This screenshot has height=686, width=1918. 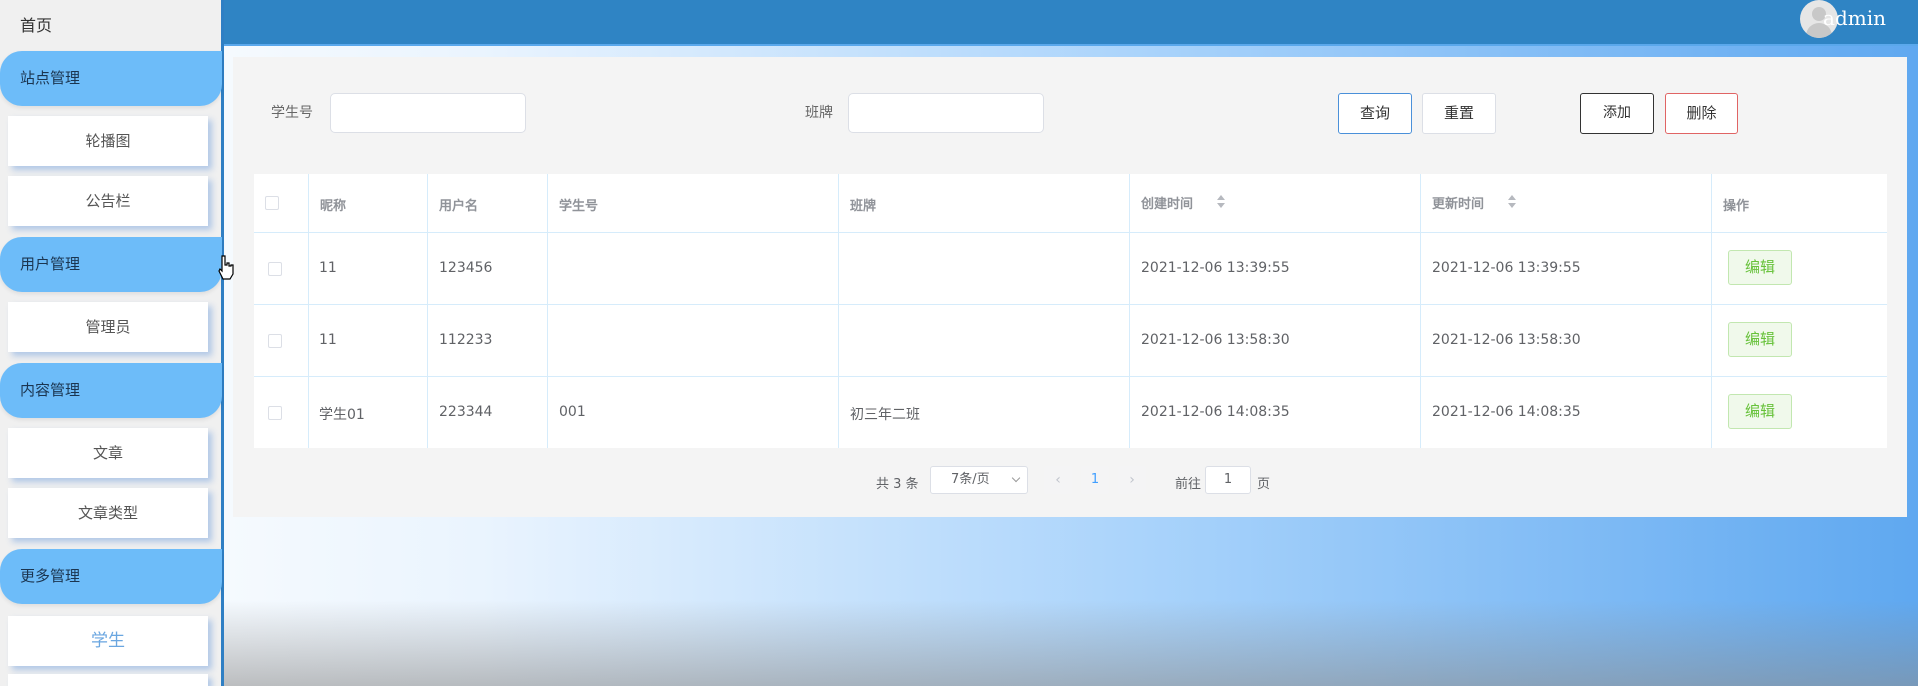 What do you see at coordinates (36, 24) in the screenshot?
I see `sidebar-home: 首页` at bounding box center [36, 24].